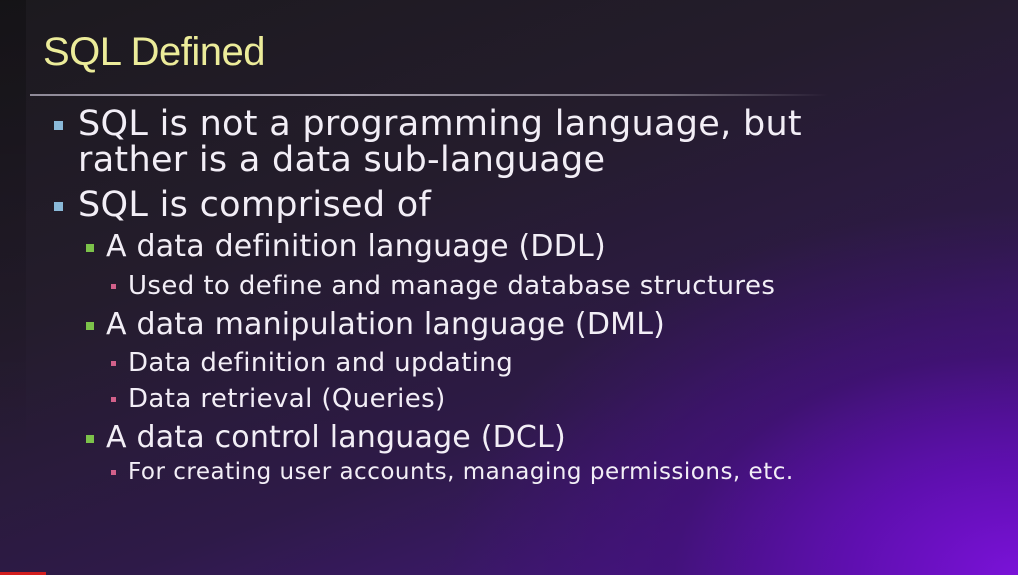 This screenshot has height=575, width=1018. Describe the element at coordinates (440, 124) in the screenshot. I see `bullet-text-line: SQL is not a programming language, but` at that location.